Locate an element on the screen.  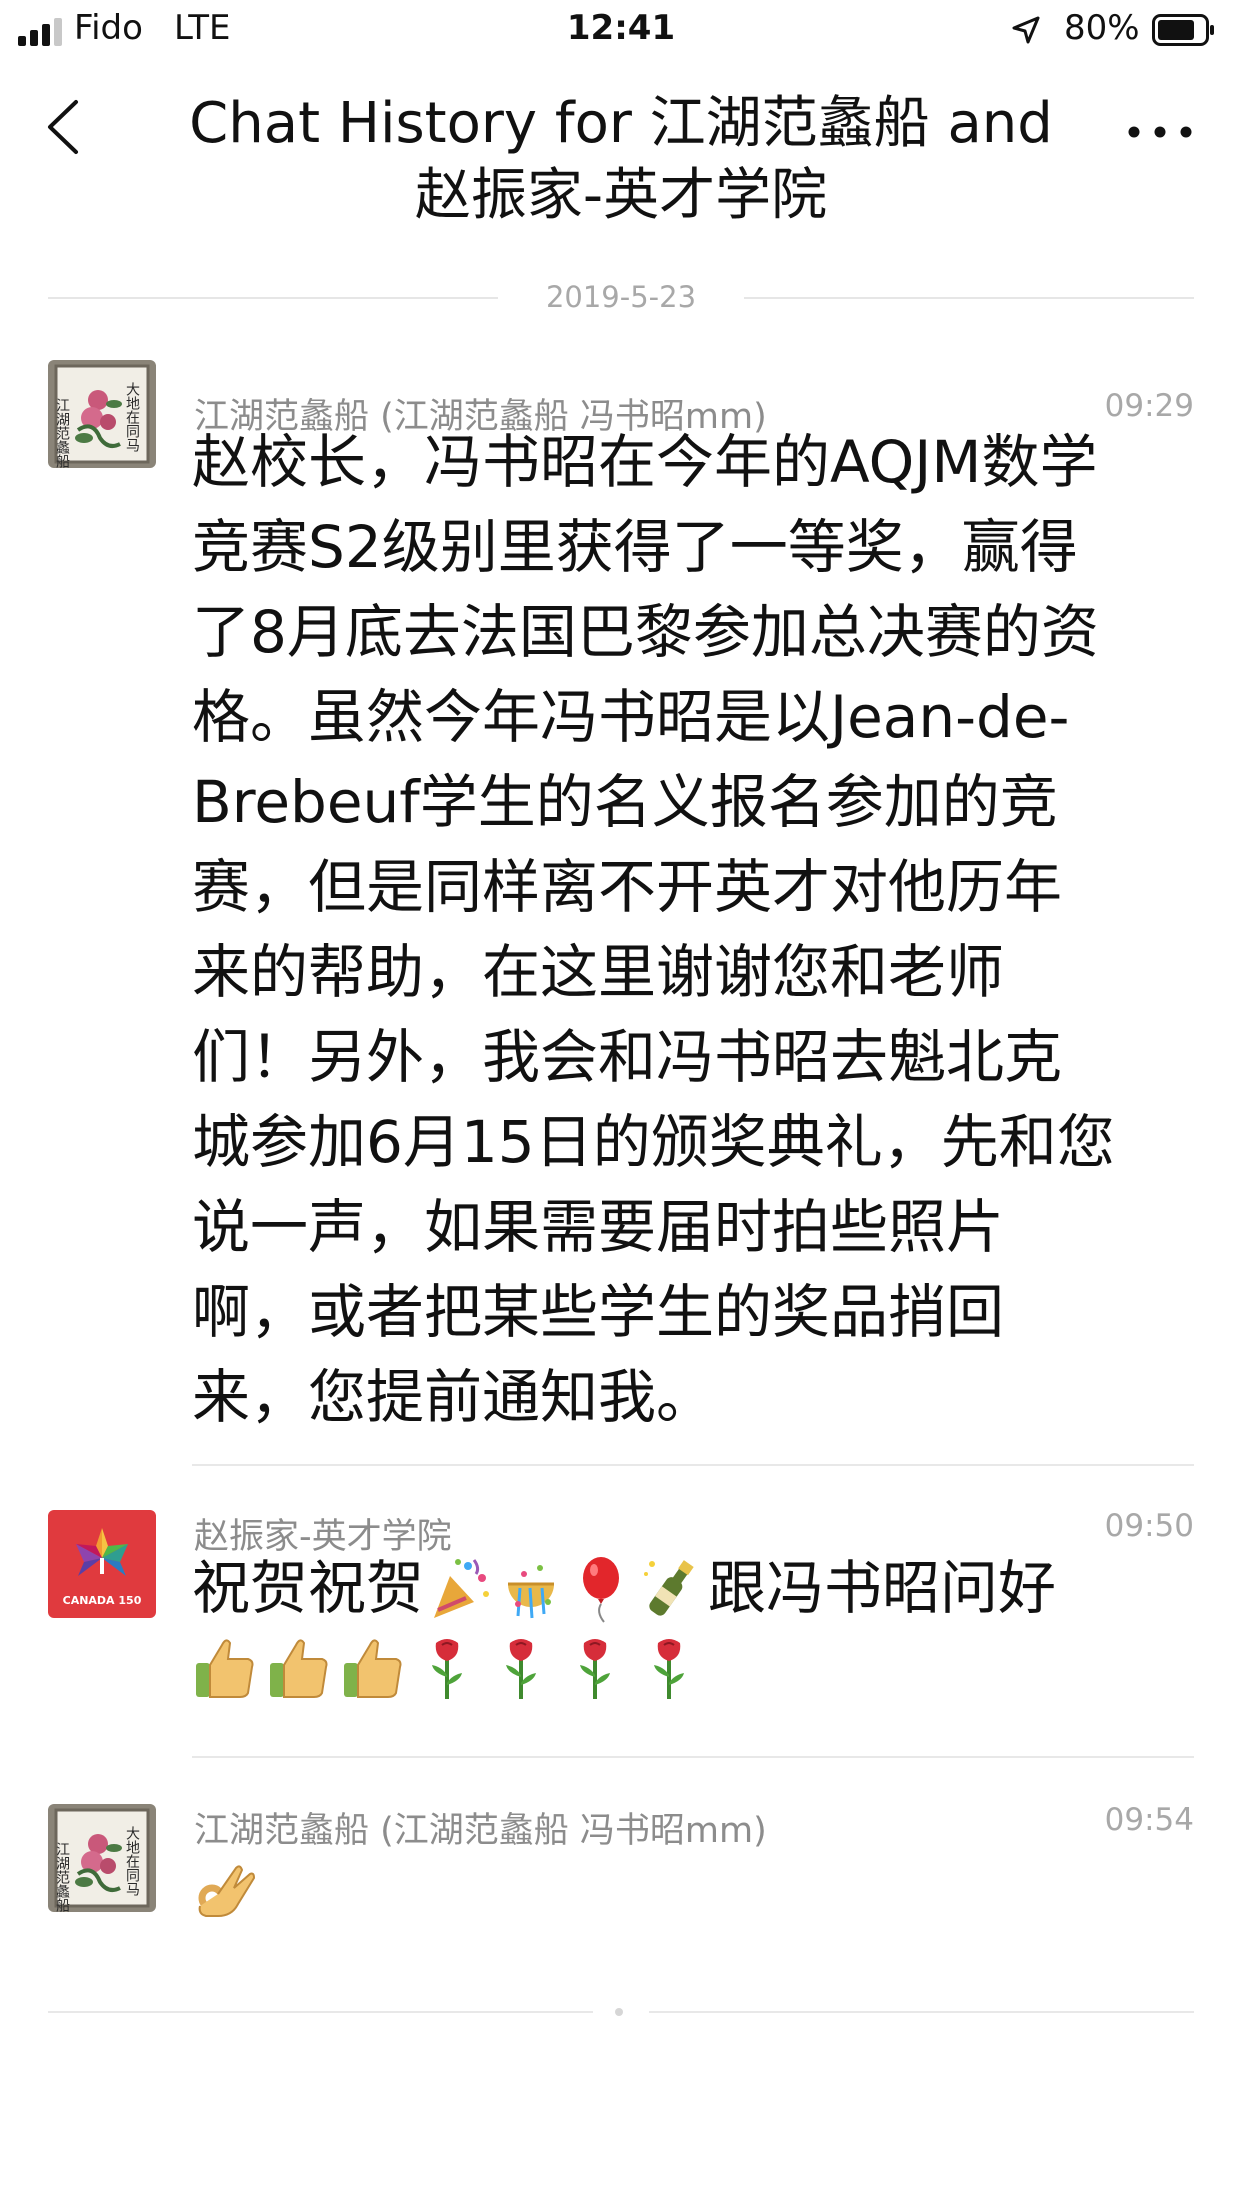
battery-percent: 80% is located at coordinates (1102, 28).